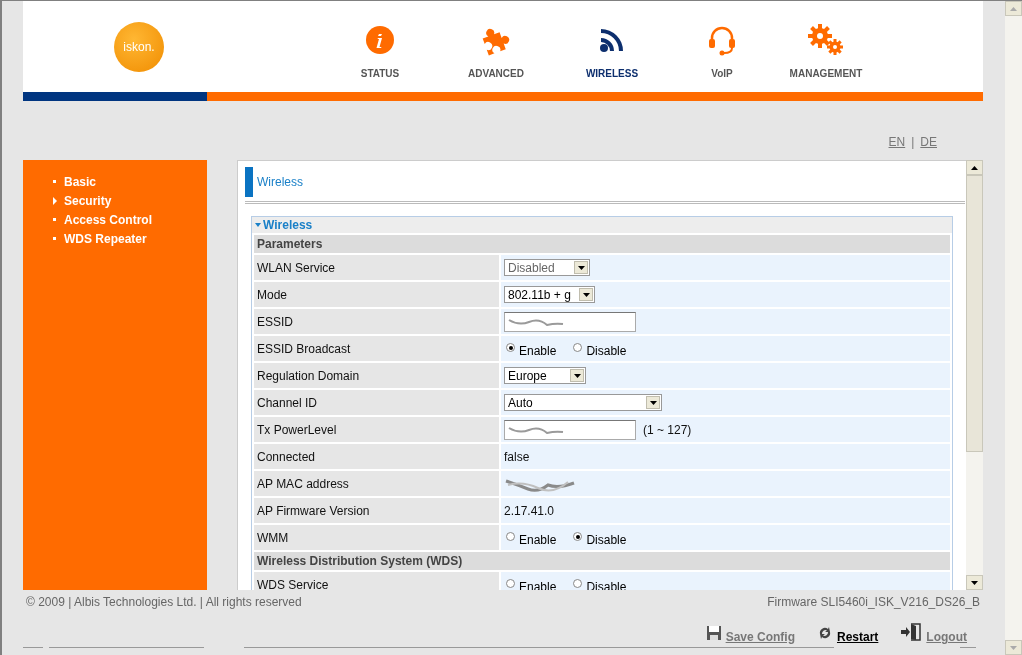  What do you see at coordinates (376, 321) in the screenshot?
I see `field-label: ESSID` at bounding box center [376, 321].